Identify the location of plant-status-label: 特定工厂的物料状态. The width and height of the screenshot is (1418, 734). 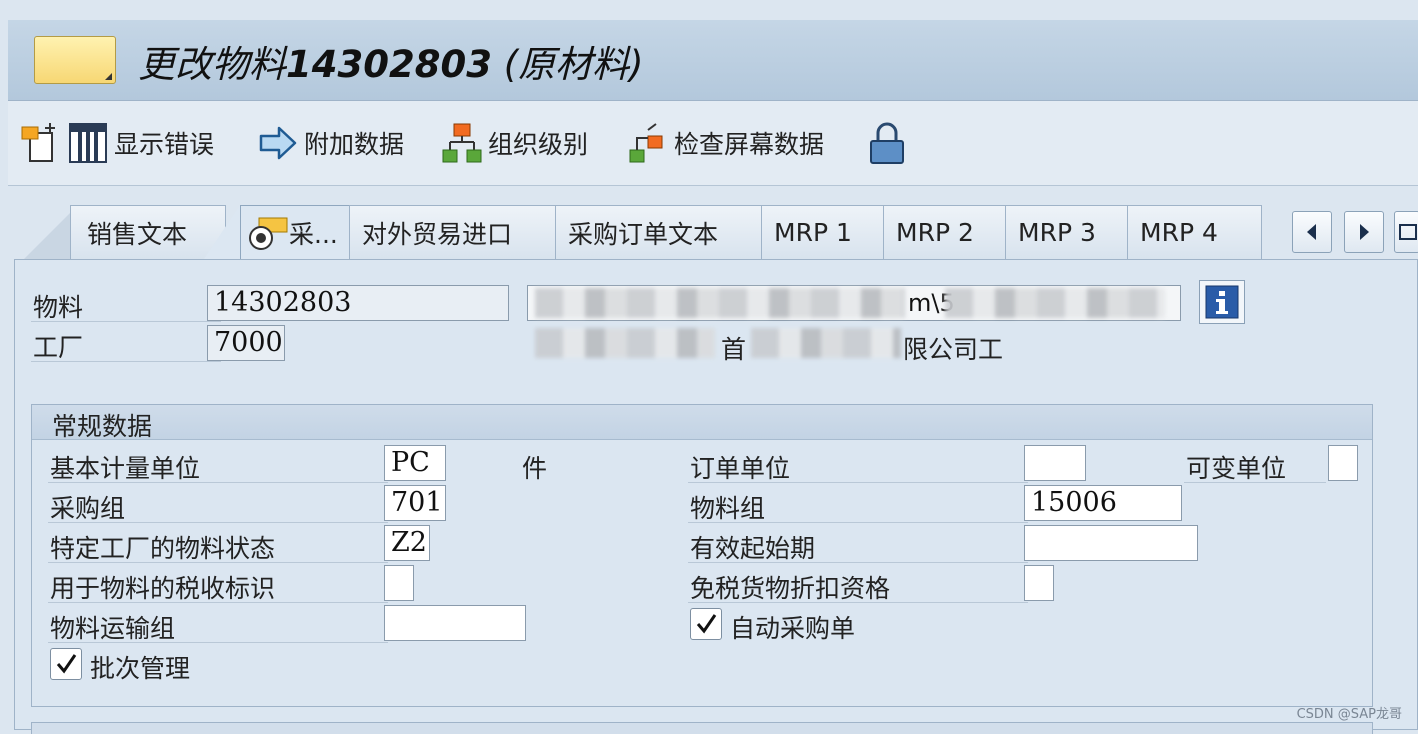
(163, 548).